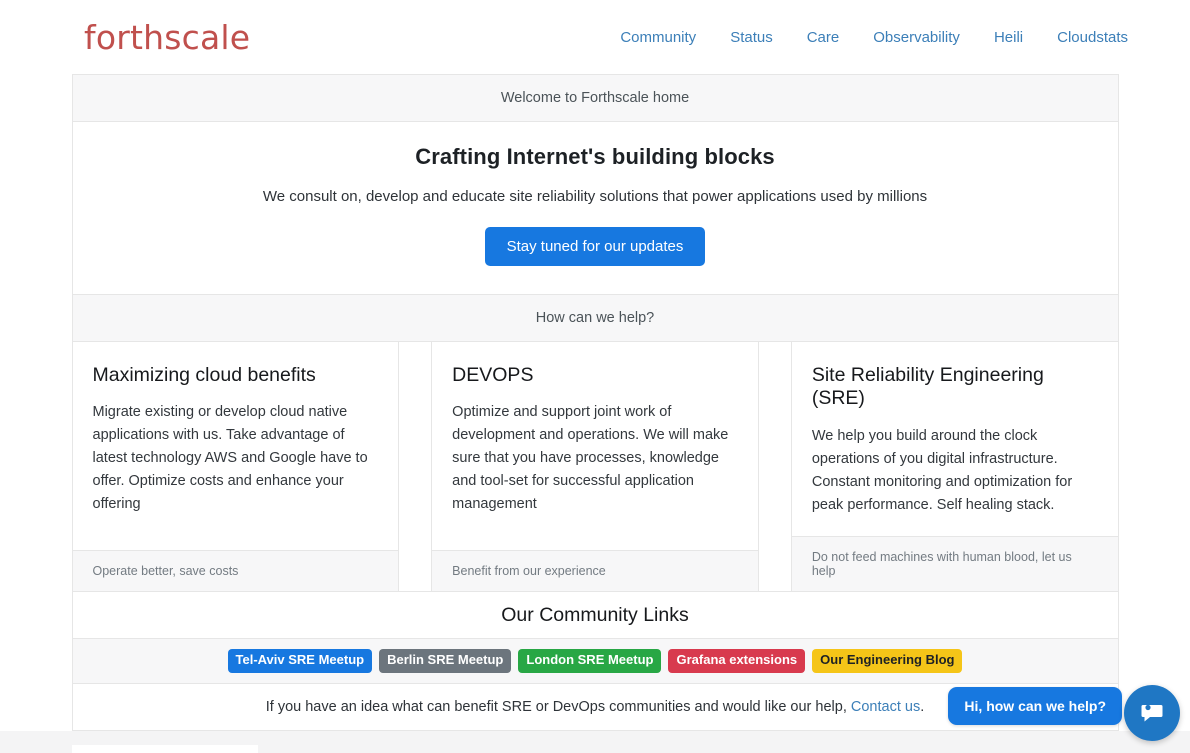  Describe the element at coordinates (737, 661) in the screenshot. I see `badge-grafana-extensions: Grafana extensions` at that location.